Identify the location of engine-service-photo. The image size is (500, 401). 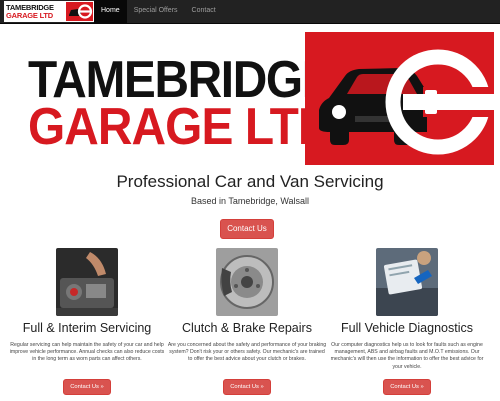
(87, 282).